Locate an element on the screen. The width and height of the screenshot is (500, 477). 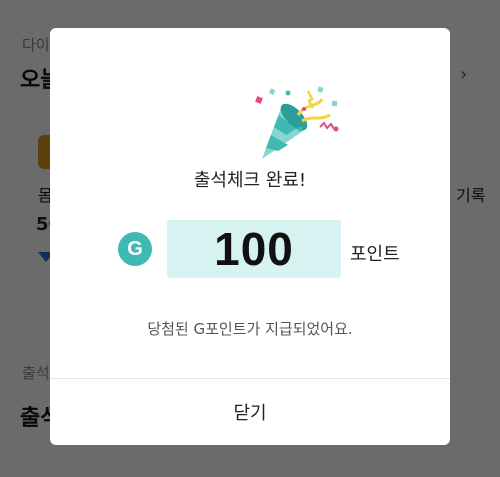
close-button: 닫기 is located at coordinates (250, 412).